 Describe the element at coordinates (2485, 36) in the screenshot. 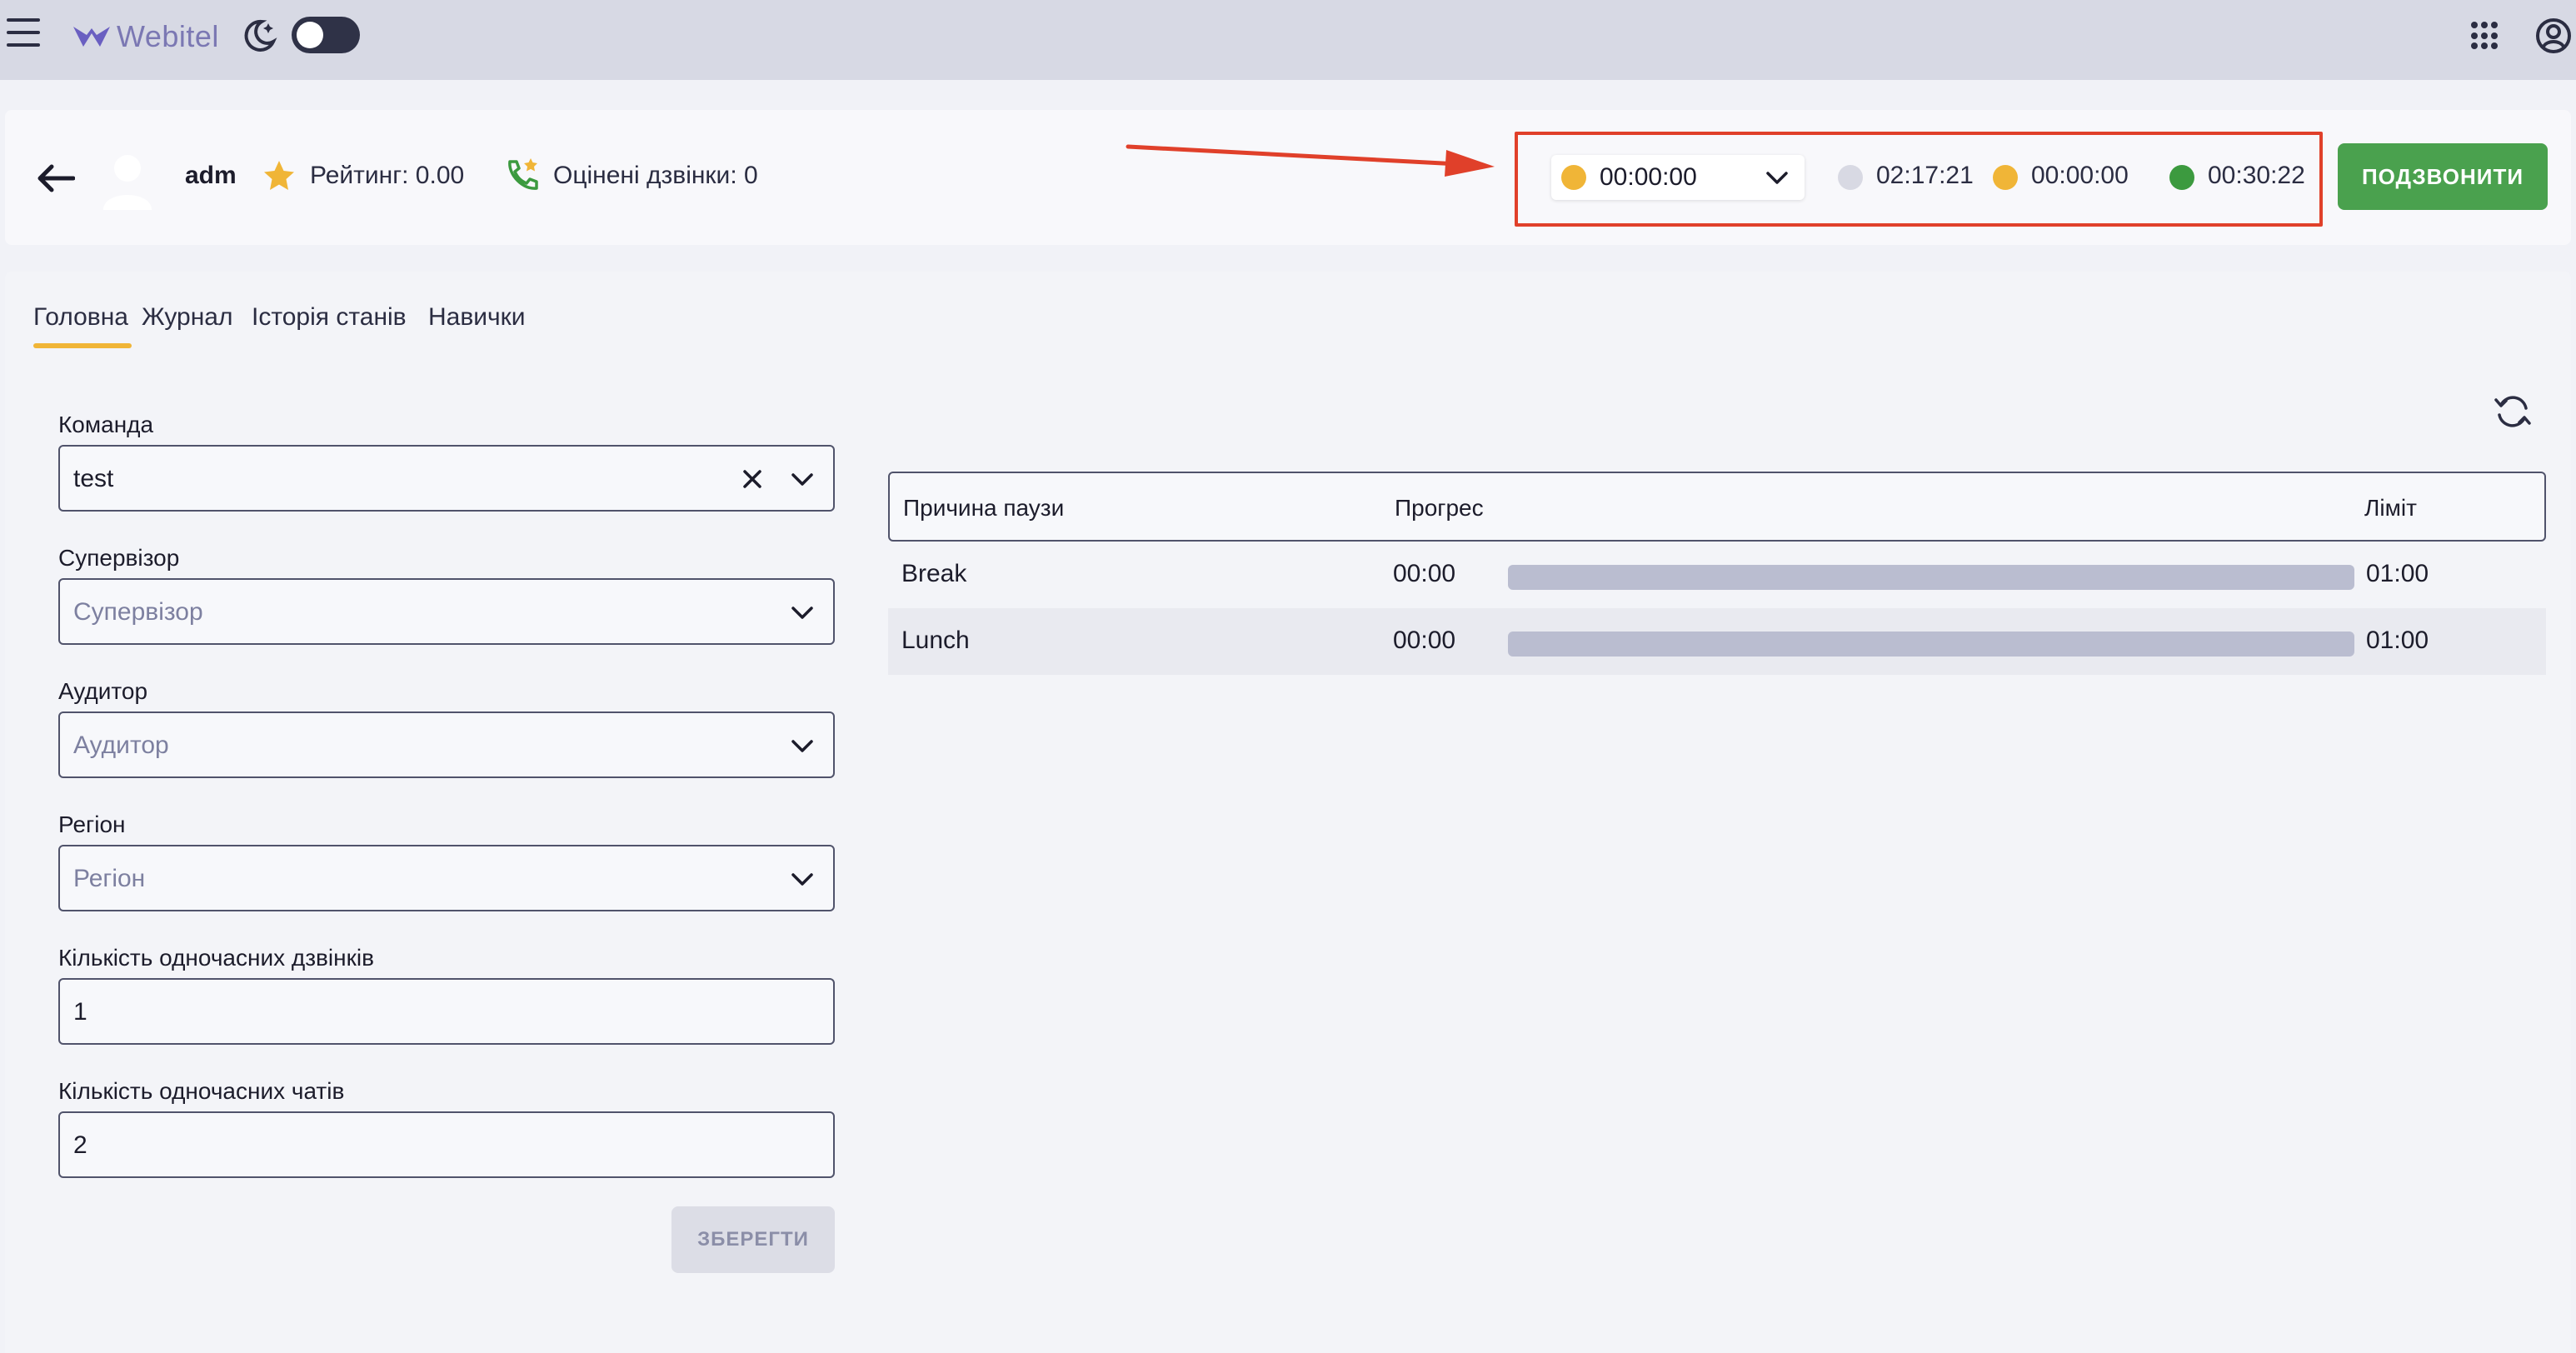

I see `apps-grid-icon` at that location.